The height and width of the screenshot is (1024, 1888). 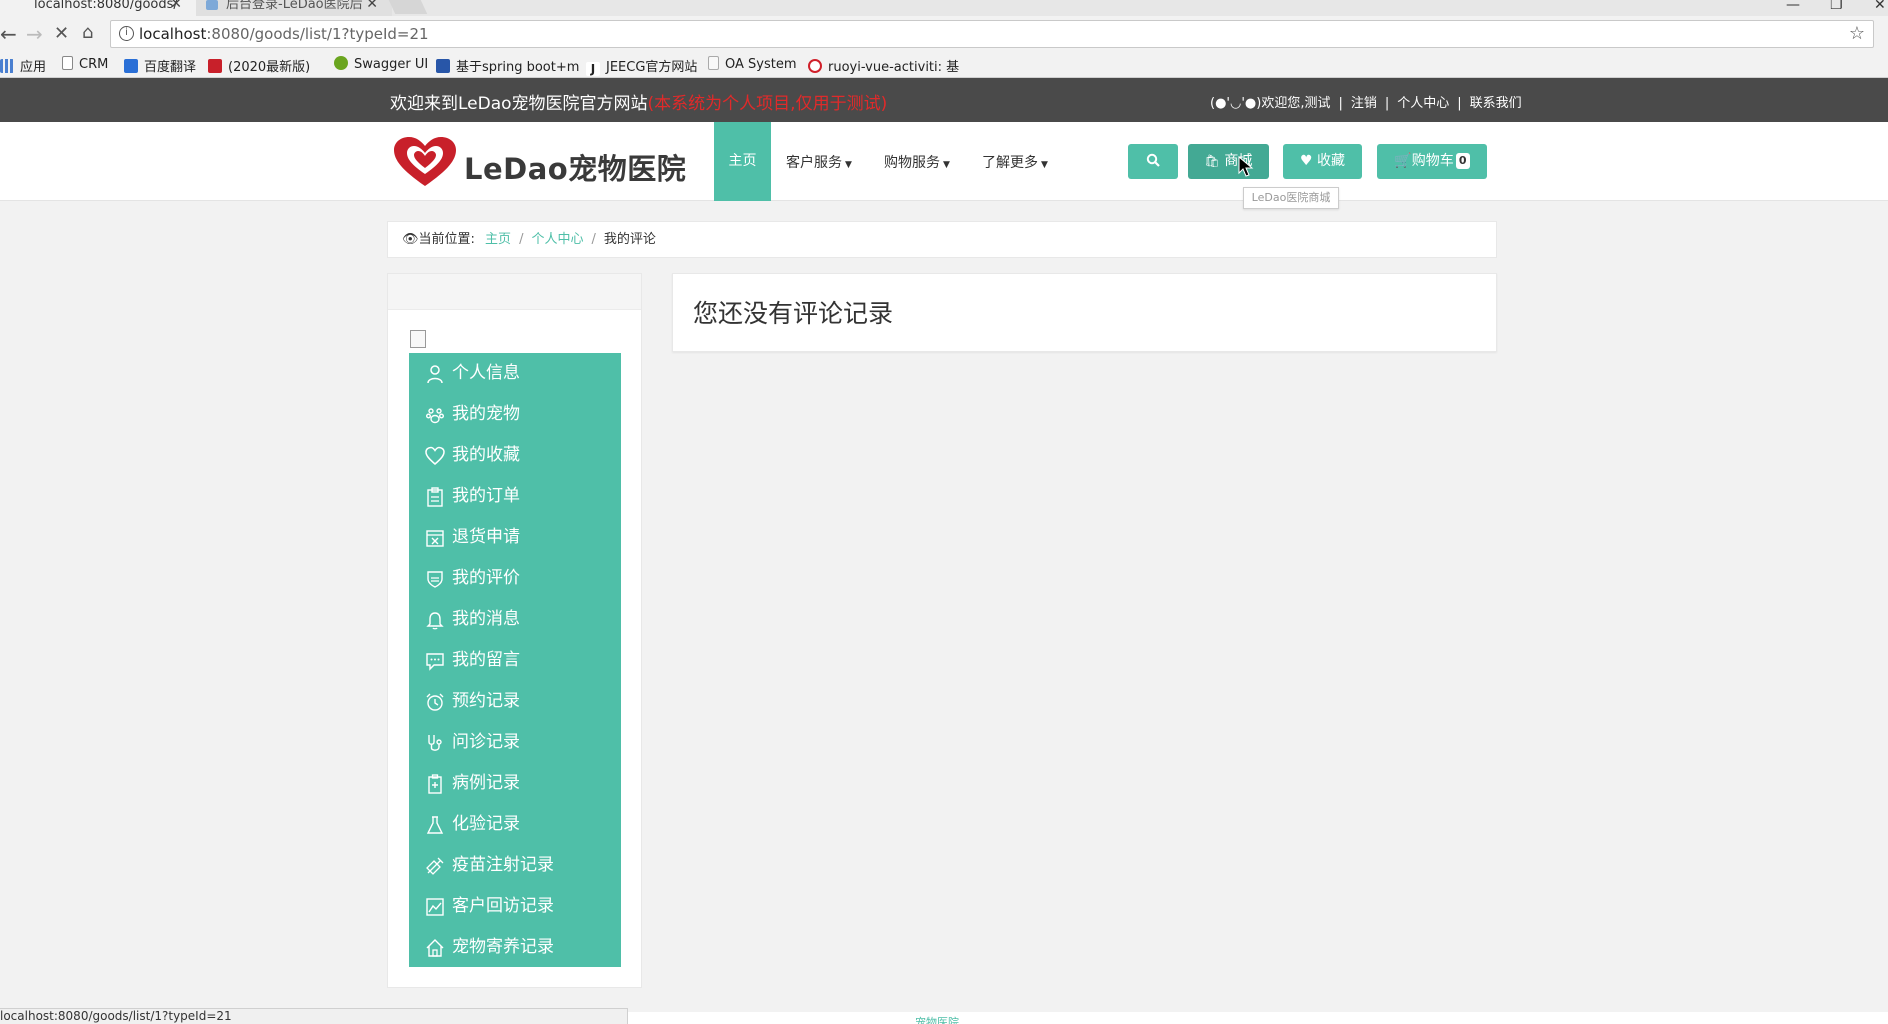 I want to click on user-links: (●'◡'●)欢迎您,测试 | 注销 | 个人中心 | 联系我们, so click(x=1366, y=103).